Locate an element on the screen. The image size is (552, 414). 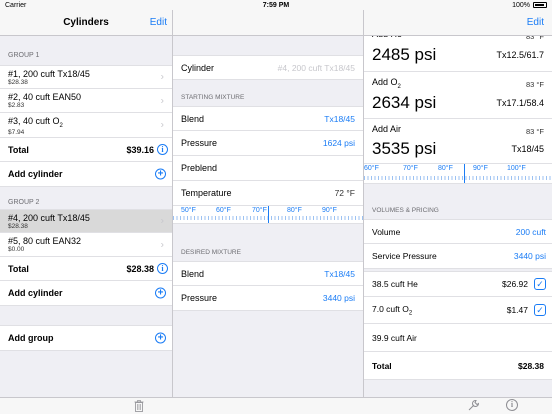
gas-temp: 83 °F is located at coordinates (534, 84).